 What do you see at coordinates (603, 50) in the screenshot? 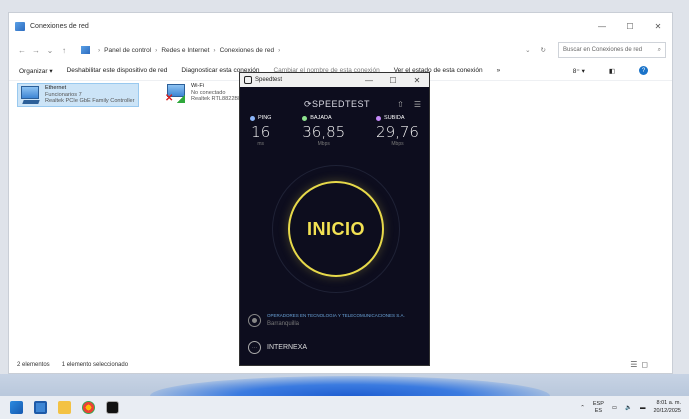
I see `search-placeholder: Buscar en Conexiones de red` at bounding box center [603, 50].